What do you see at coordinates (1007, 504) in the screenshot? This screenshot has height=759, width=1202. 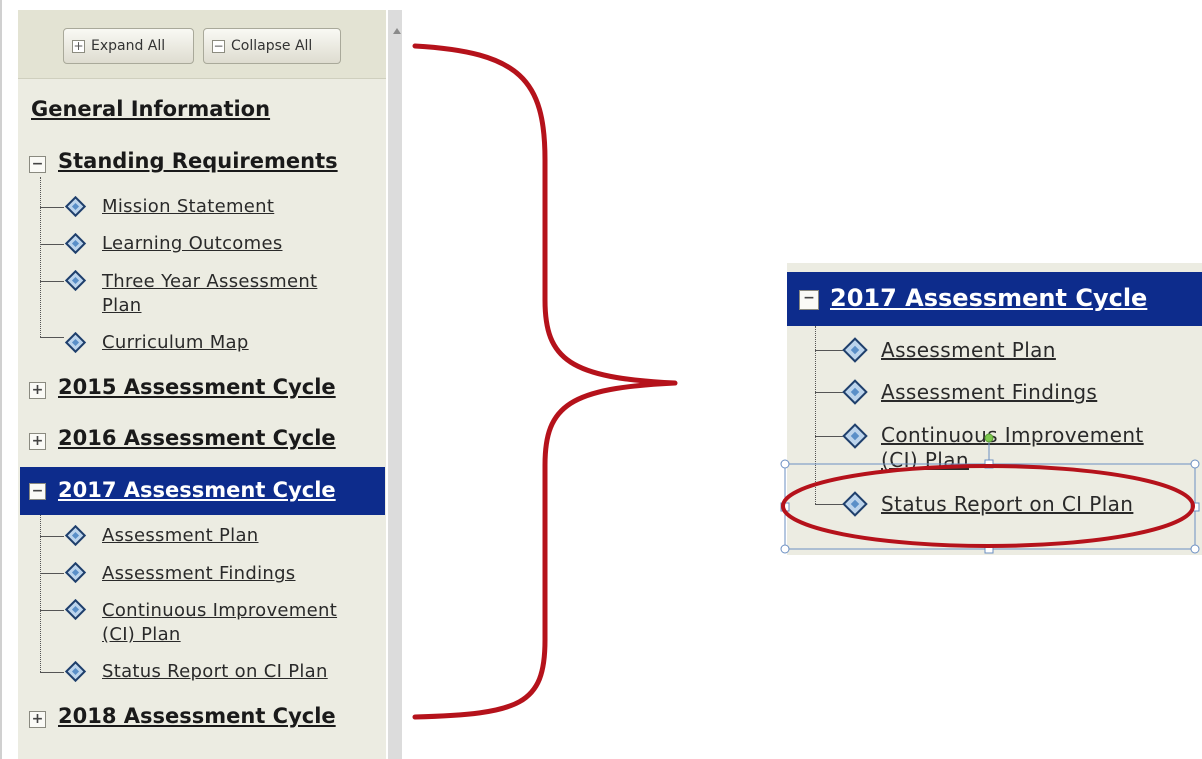 I see `zoomed-leaf-status-report-ci-plan: Status Report on CI Plan` at bounding box center [1007, 504].